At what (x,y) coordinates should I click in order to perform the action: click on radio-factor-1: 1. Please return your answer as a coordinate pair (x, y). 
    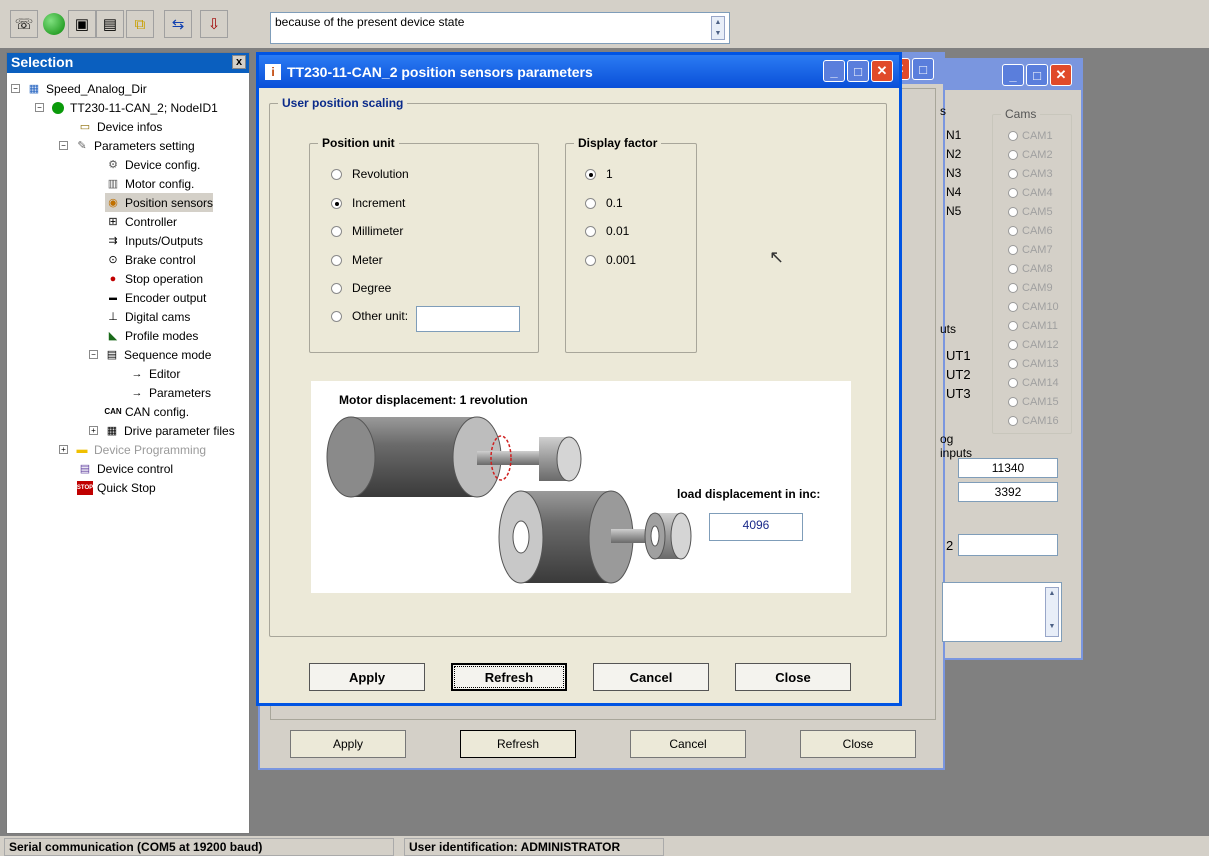
    Looking at the image, I should click on (599, 174).